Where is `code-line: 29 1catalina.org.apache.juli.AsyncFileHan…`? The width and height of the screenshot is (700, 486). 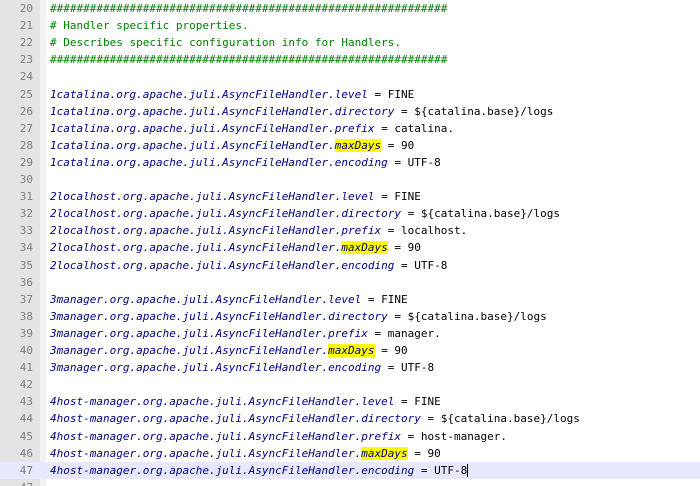
code-line: 29 1catalina.org.apache.juli.AsyncFileHan… is located at coordinates (350, 162).